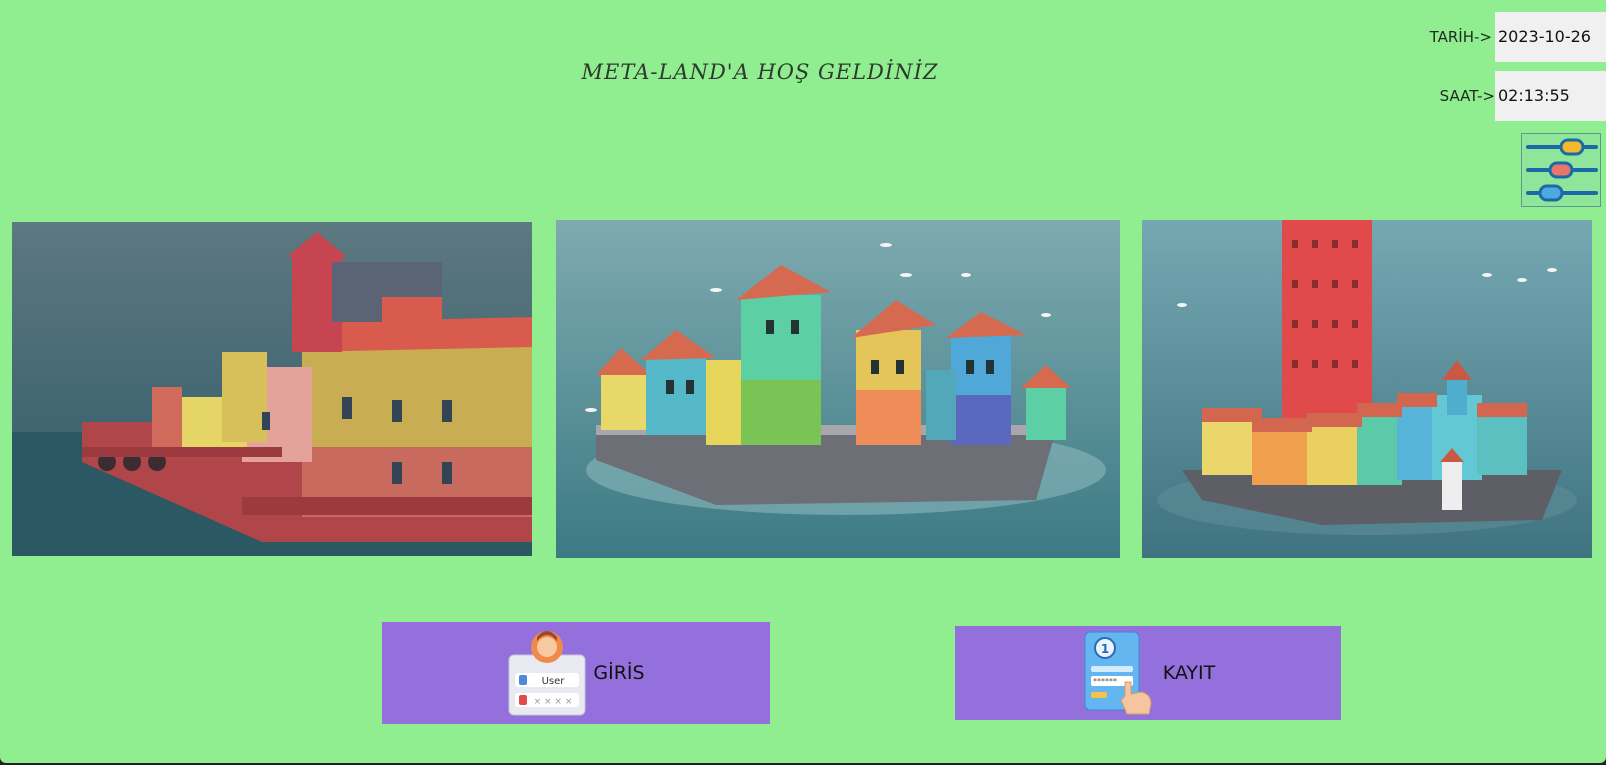  What do you see at coordinates (760, 72) in the screenshot?
I see `page-title: META-LAND'A HOŞ GELDİNİZ` at bounding box center [760, 72].